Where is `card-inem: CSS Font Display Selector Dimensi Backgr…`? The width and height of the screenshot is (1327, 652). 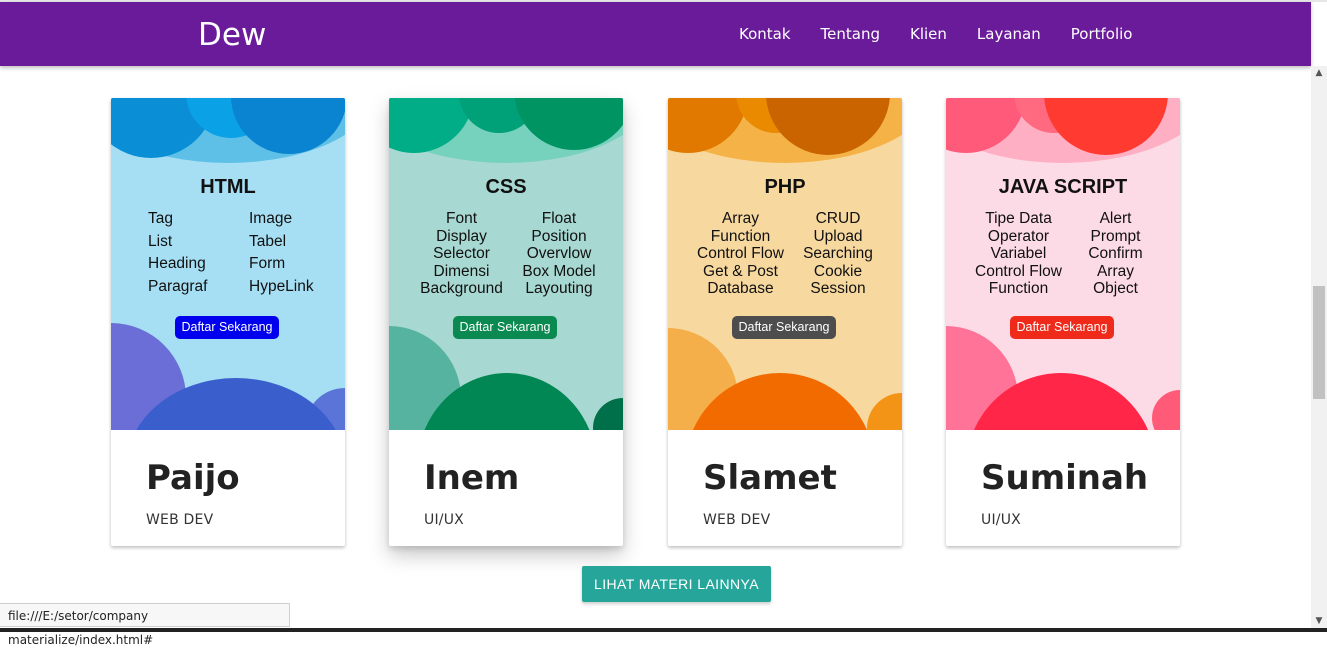 card-inem: CSS Font Display Selector Dimensi Backgr… is located at coordinates (506, 322).